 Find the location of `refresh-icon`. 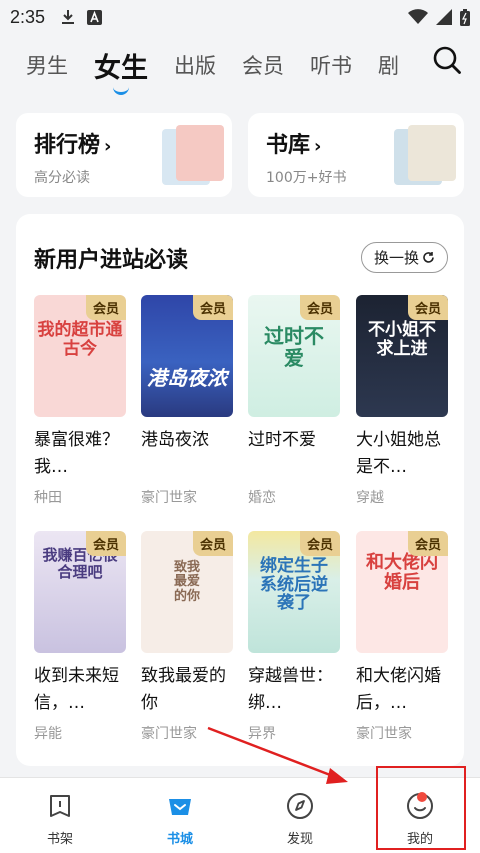

refresh-icon is located at coordinates (428, 257).